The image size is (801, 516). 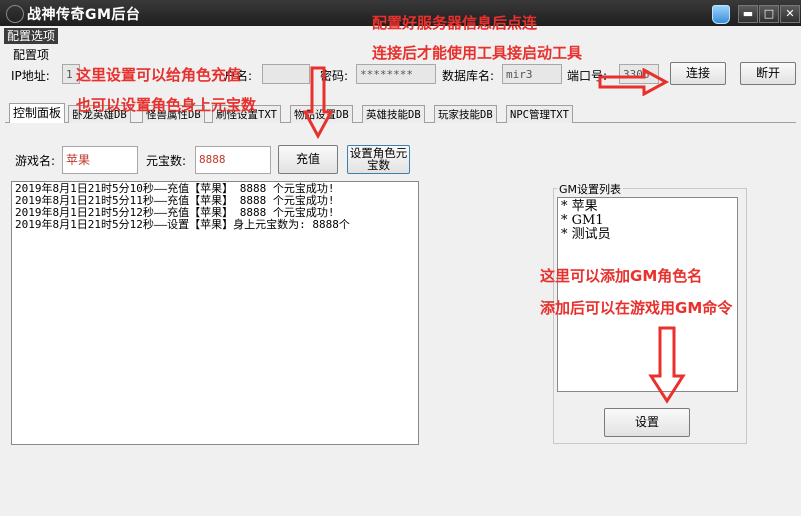 I want to click on tab-player-skill-db: 玩家技能DB, so click(x=465, y=114).